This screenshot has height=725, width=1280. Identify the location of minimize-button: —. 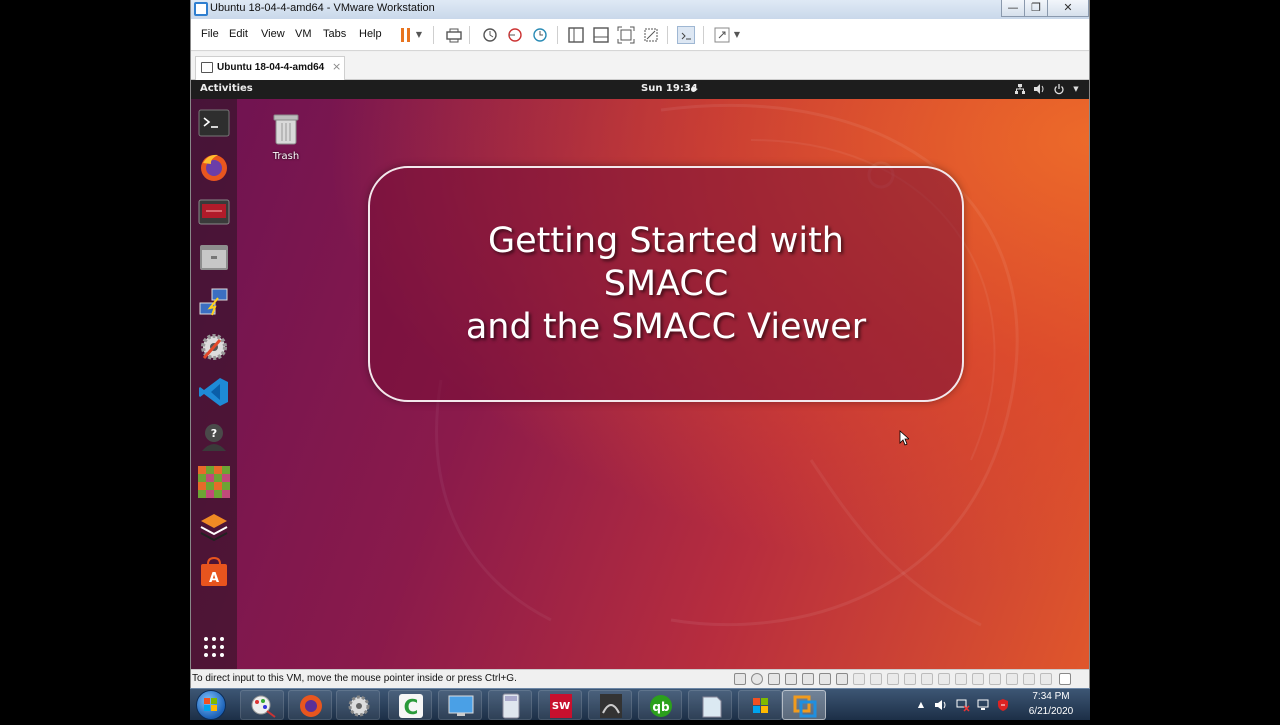
(1013, 8).